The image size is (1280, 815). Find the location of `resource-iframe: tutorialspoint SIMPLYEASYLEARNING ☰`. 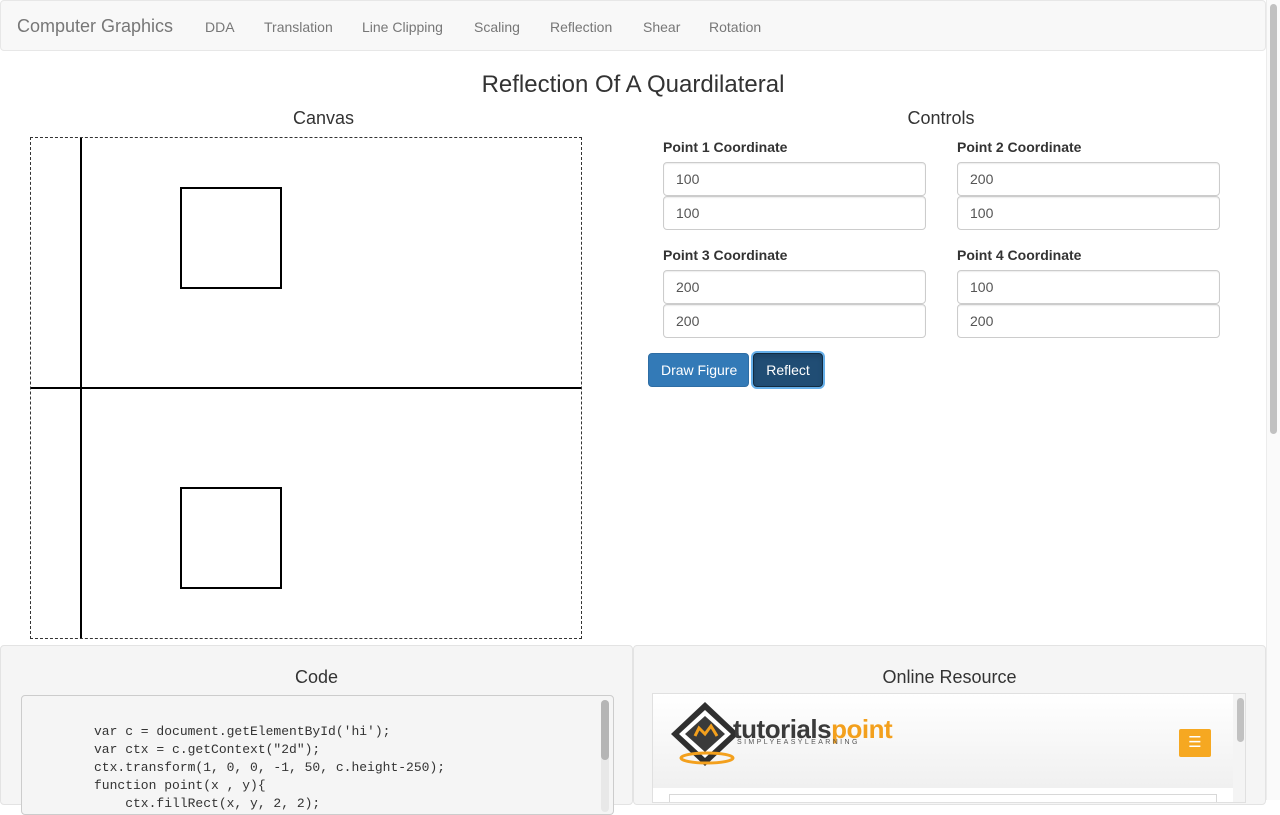

resource-iframe: tutorialspoint SIMPLYEASYLEARNING ☰ is located at coordinates (949, 748).